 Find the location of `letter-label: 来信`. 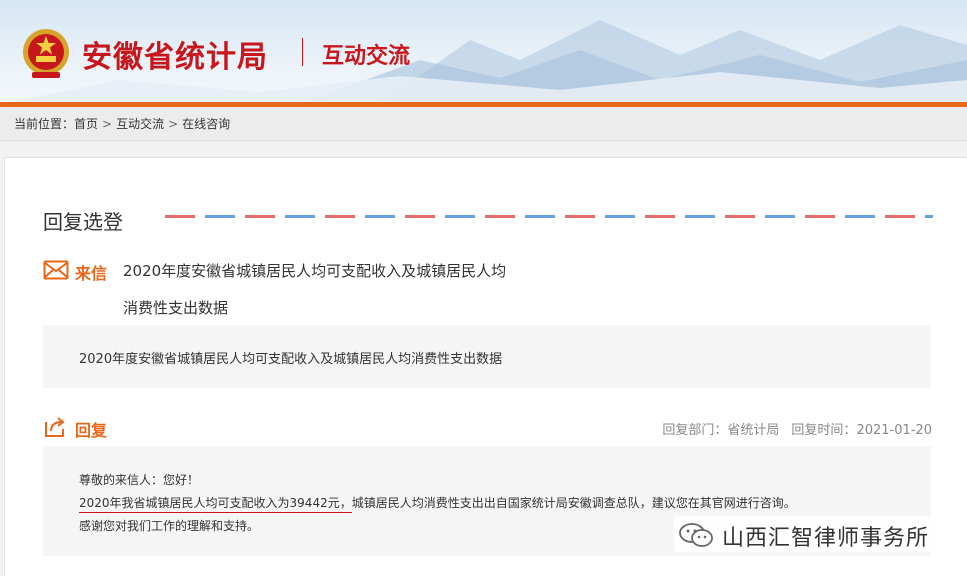

letter-label: 来信 is located at coordinates (91, 273).